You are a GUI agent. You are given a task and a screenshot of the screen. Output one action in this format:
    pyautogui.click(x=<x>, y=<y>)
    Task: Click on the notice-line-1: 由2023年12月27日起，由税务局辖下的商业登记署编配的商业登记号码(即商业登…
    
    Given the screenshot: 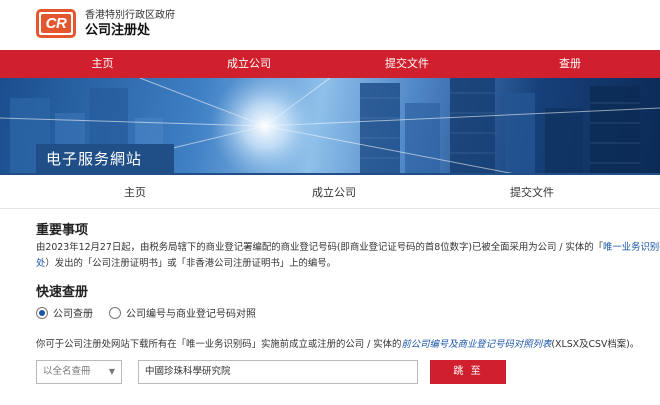 What is the action you would take?
    pyautogui.click(x=348, y=248)
    